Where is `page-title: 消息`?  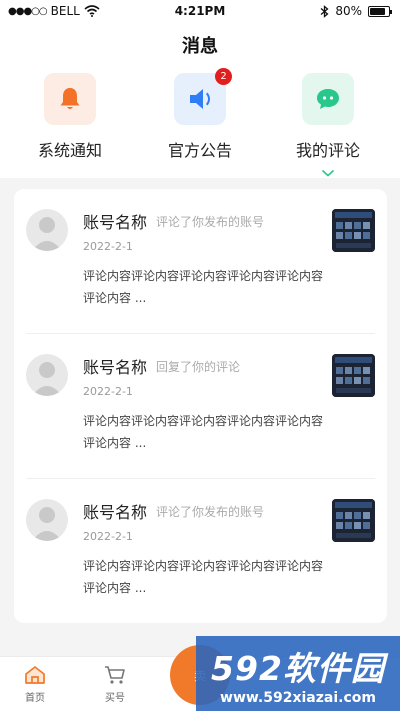
page-title: 消息 is located at coordinates (200, 46).